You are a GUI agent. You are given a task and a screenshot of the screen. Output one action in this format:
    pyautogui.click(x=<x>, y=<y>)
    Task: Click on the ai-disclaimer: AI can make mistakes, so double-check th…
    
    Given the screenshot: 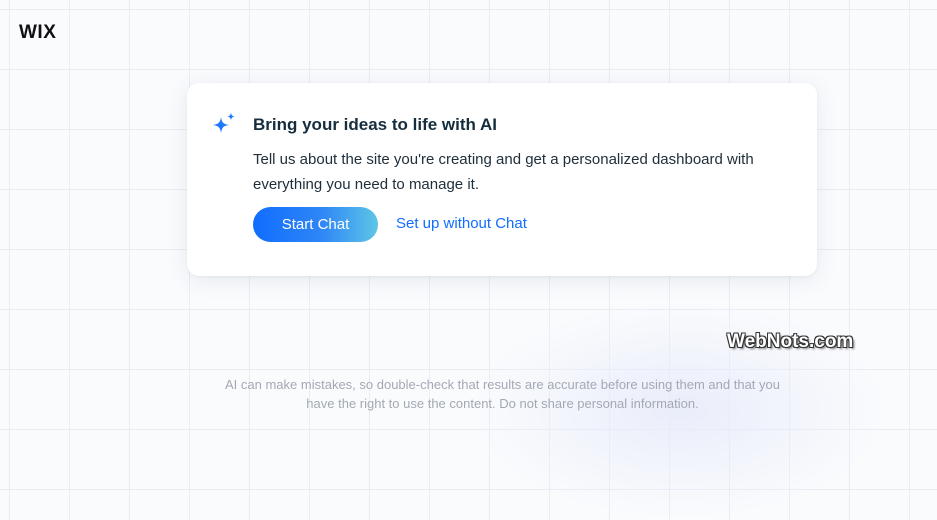 What is the action you would take?
    pyautogui.click(x=502, y=394)
    